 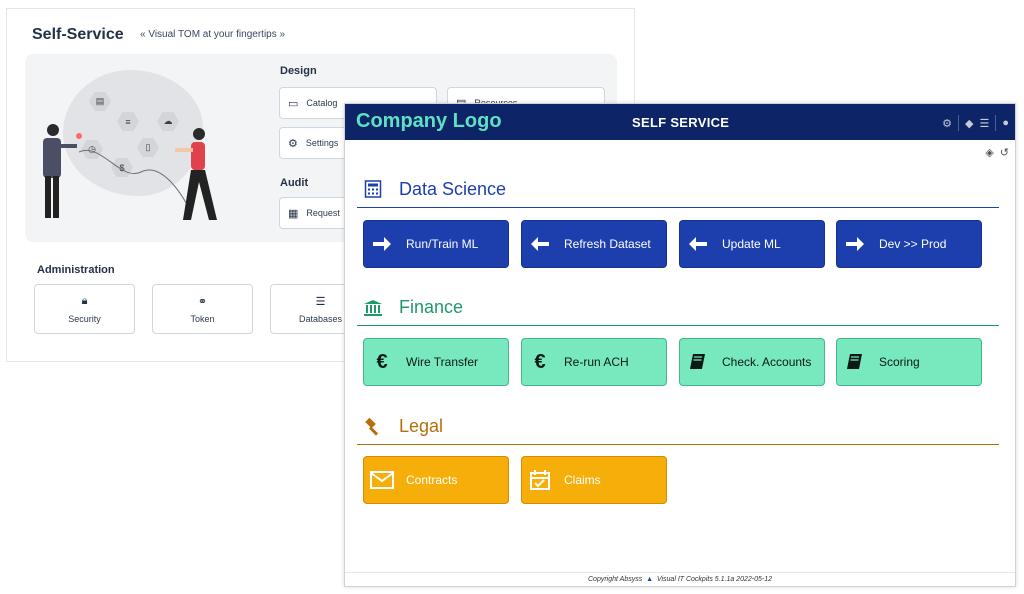 I want to click on tile-label: Check. Accounts, so click(x=767, y=362).